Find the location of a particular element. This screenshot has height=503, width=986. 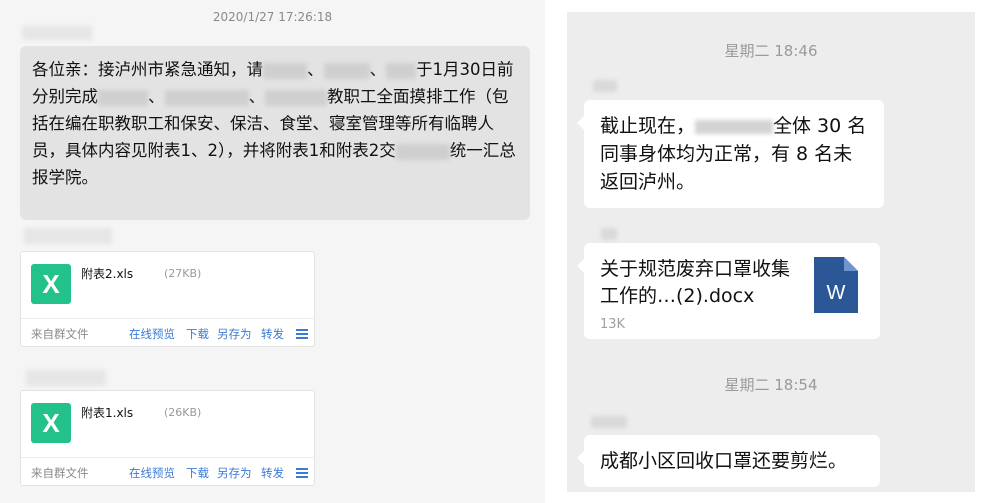

word-icon-letter: W is located at coordinates (836, 293).